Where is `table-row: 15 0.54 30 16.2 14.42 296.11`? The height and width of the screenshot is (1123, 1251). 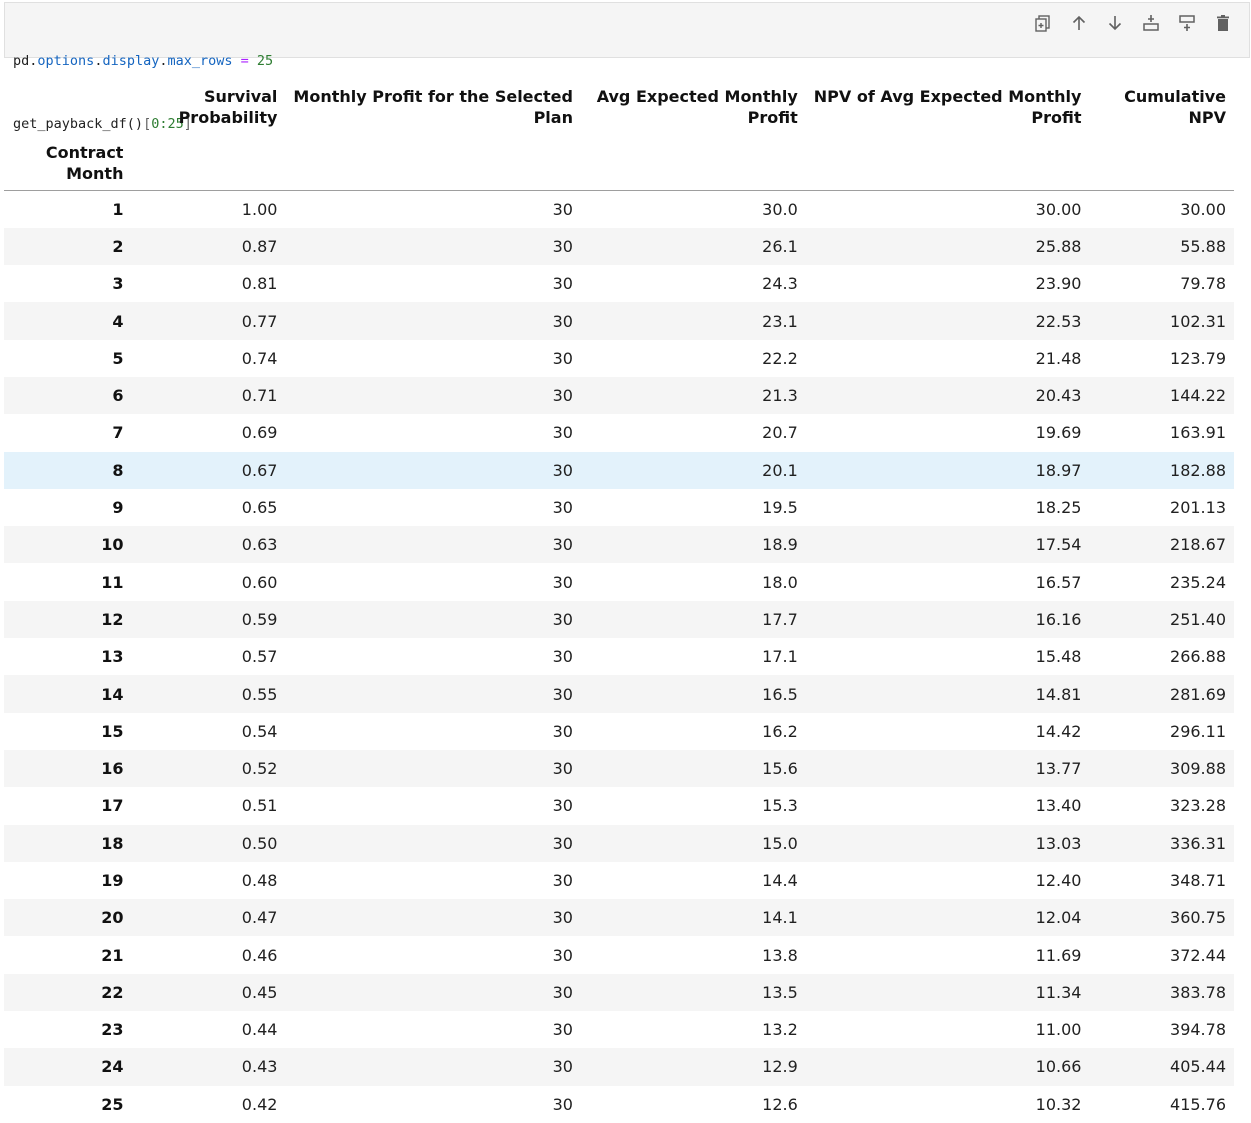 table-row: 15 0.54 30 16.2 14.42 296.11 is located at coordinates (619, 731).